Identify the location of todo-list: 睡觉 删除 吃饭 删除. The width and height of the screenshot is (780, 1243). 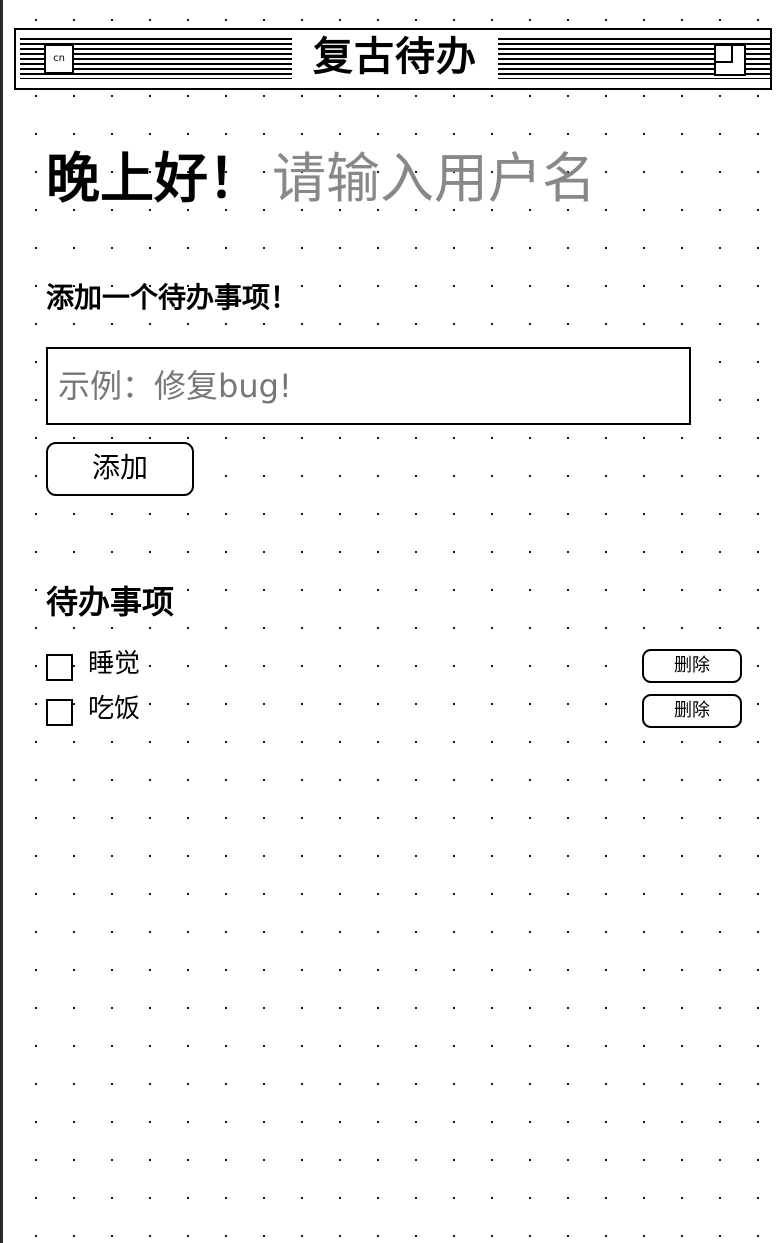
(396, 692).